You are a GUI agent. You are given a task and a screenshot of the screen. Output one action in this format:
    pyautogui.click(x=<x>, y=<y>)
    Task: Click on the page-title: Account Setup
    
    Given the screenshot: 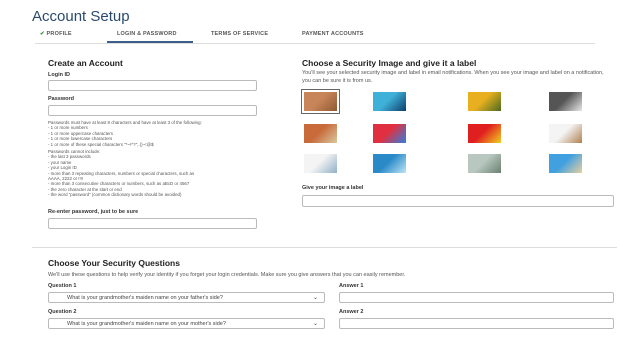 What is the action you would take?
    pyautogui.click(x=81, y=16)
    